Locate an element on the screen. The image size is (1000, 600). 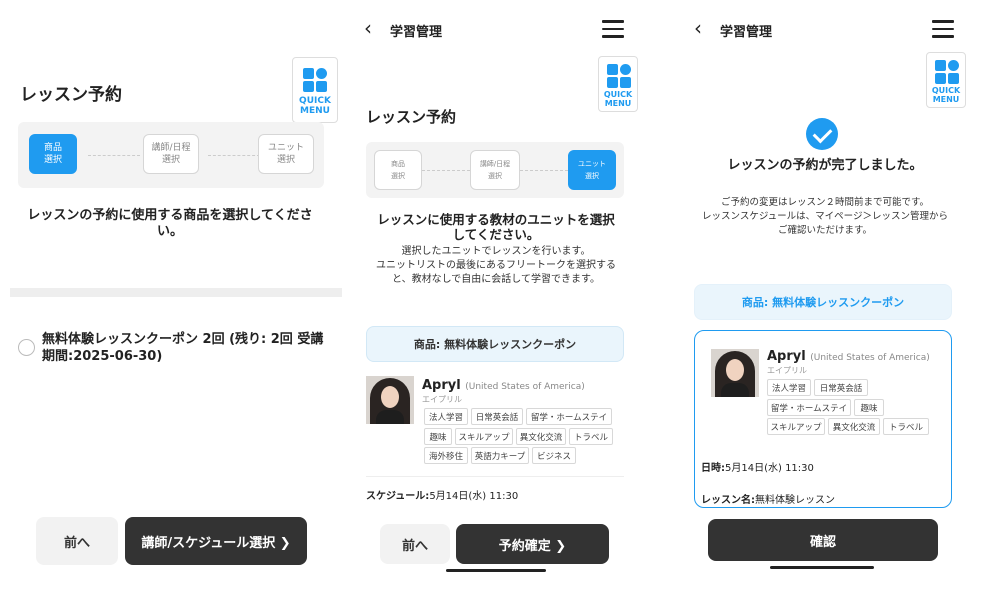
datetime-label: 日時: is located at coordinates (713, 468).